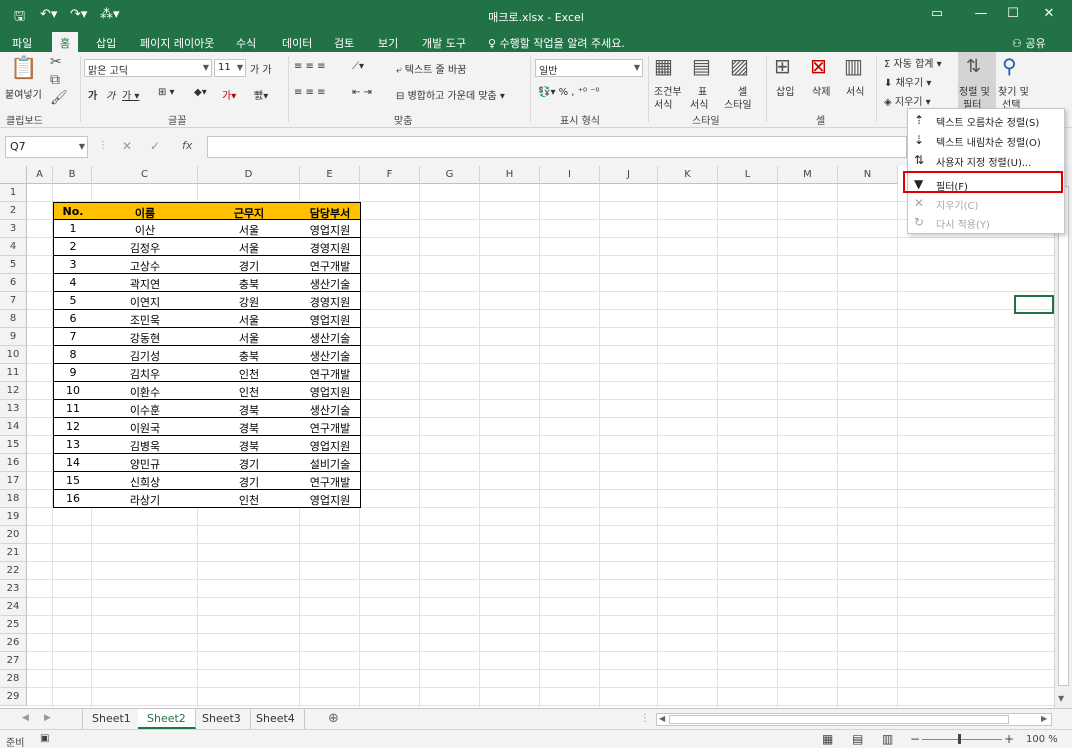  What do you see at coordinates (145, 355) in the screenshot?
I see `table-cell: 김기성` at bounding box center [145, 355].